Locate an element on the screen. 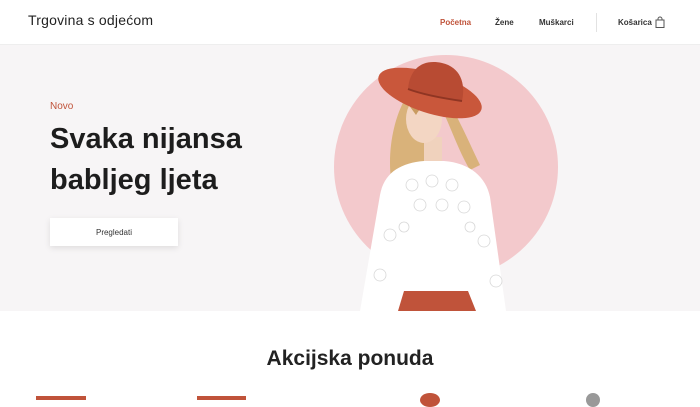 This screenshot has height=407, width=700. nav-divider is located at coordinates (596, 22).